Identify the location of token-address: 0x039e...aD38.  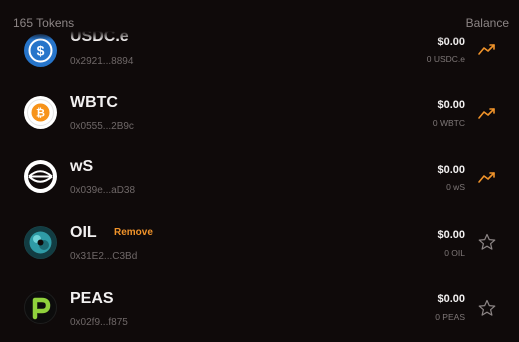
(103, 190).